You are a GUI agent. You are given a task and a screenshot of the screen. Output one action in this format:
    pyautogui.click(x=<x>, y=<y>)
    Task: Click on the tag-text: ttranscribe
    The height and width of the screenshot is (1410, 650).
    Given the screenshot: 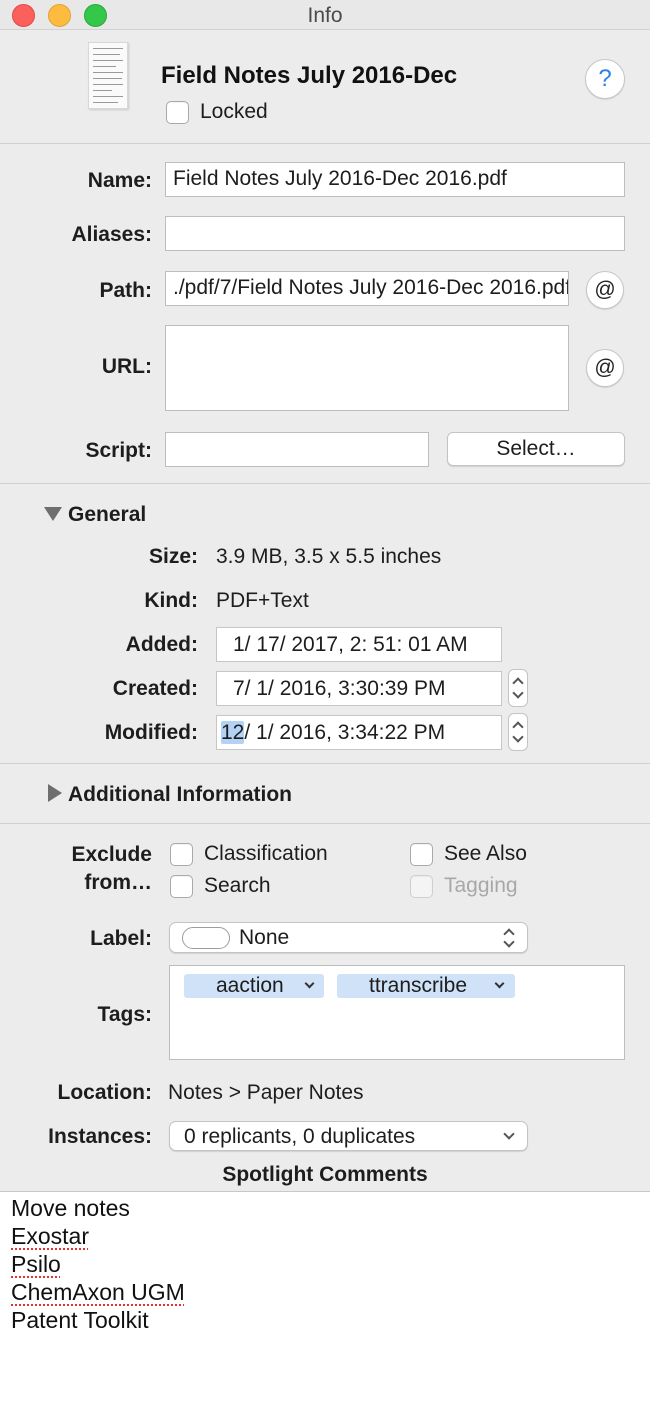 What is the action you would take?
    pyautogui.click(x=418, y=985)
    